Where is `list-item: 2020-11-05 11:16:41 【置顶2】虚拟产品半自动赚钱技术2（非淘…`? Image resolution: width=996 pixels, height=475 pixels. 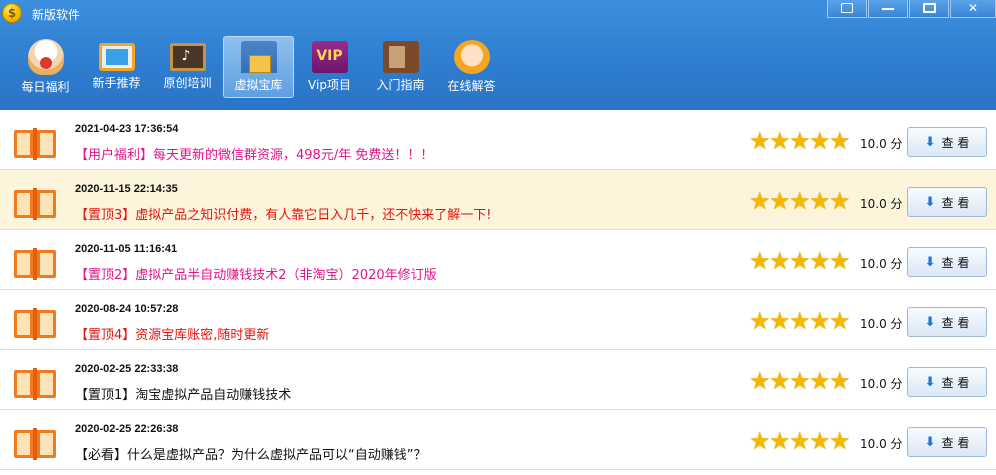 list-item: 2020-11-05 11:16:41 【置顶2】虚拟产品半自动赚钱技术2（非淘… is located at coordinates (498, 260).